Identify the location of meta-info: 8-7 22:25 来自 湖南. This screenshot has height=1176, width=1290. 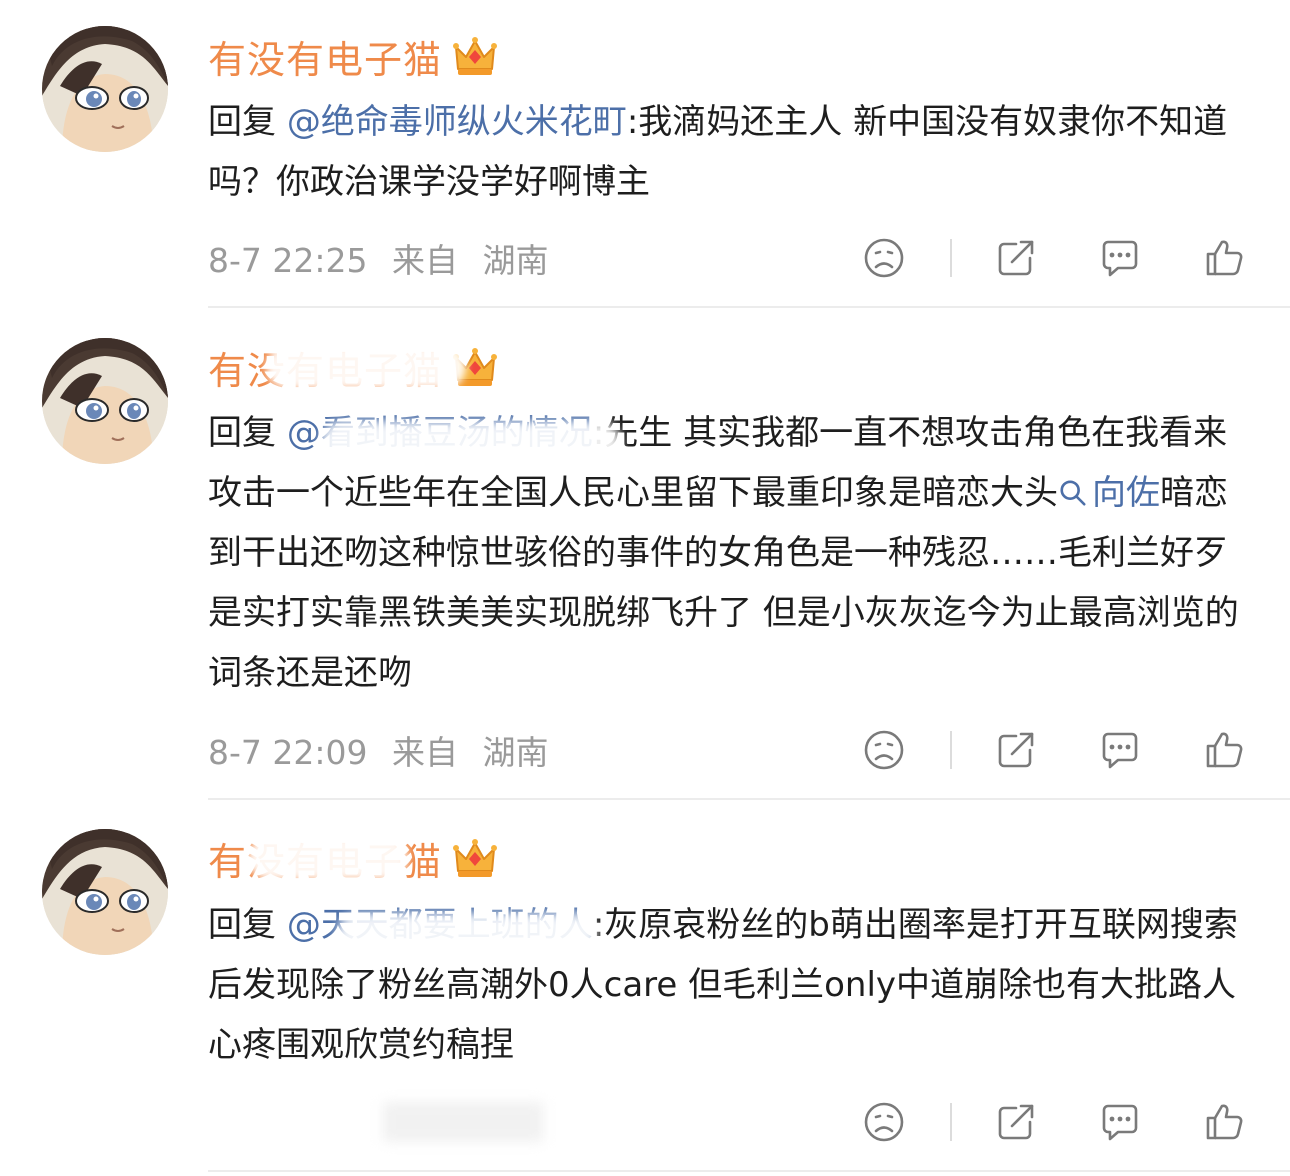
(378, 258).